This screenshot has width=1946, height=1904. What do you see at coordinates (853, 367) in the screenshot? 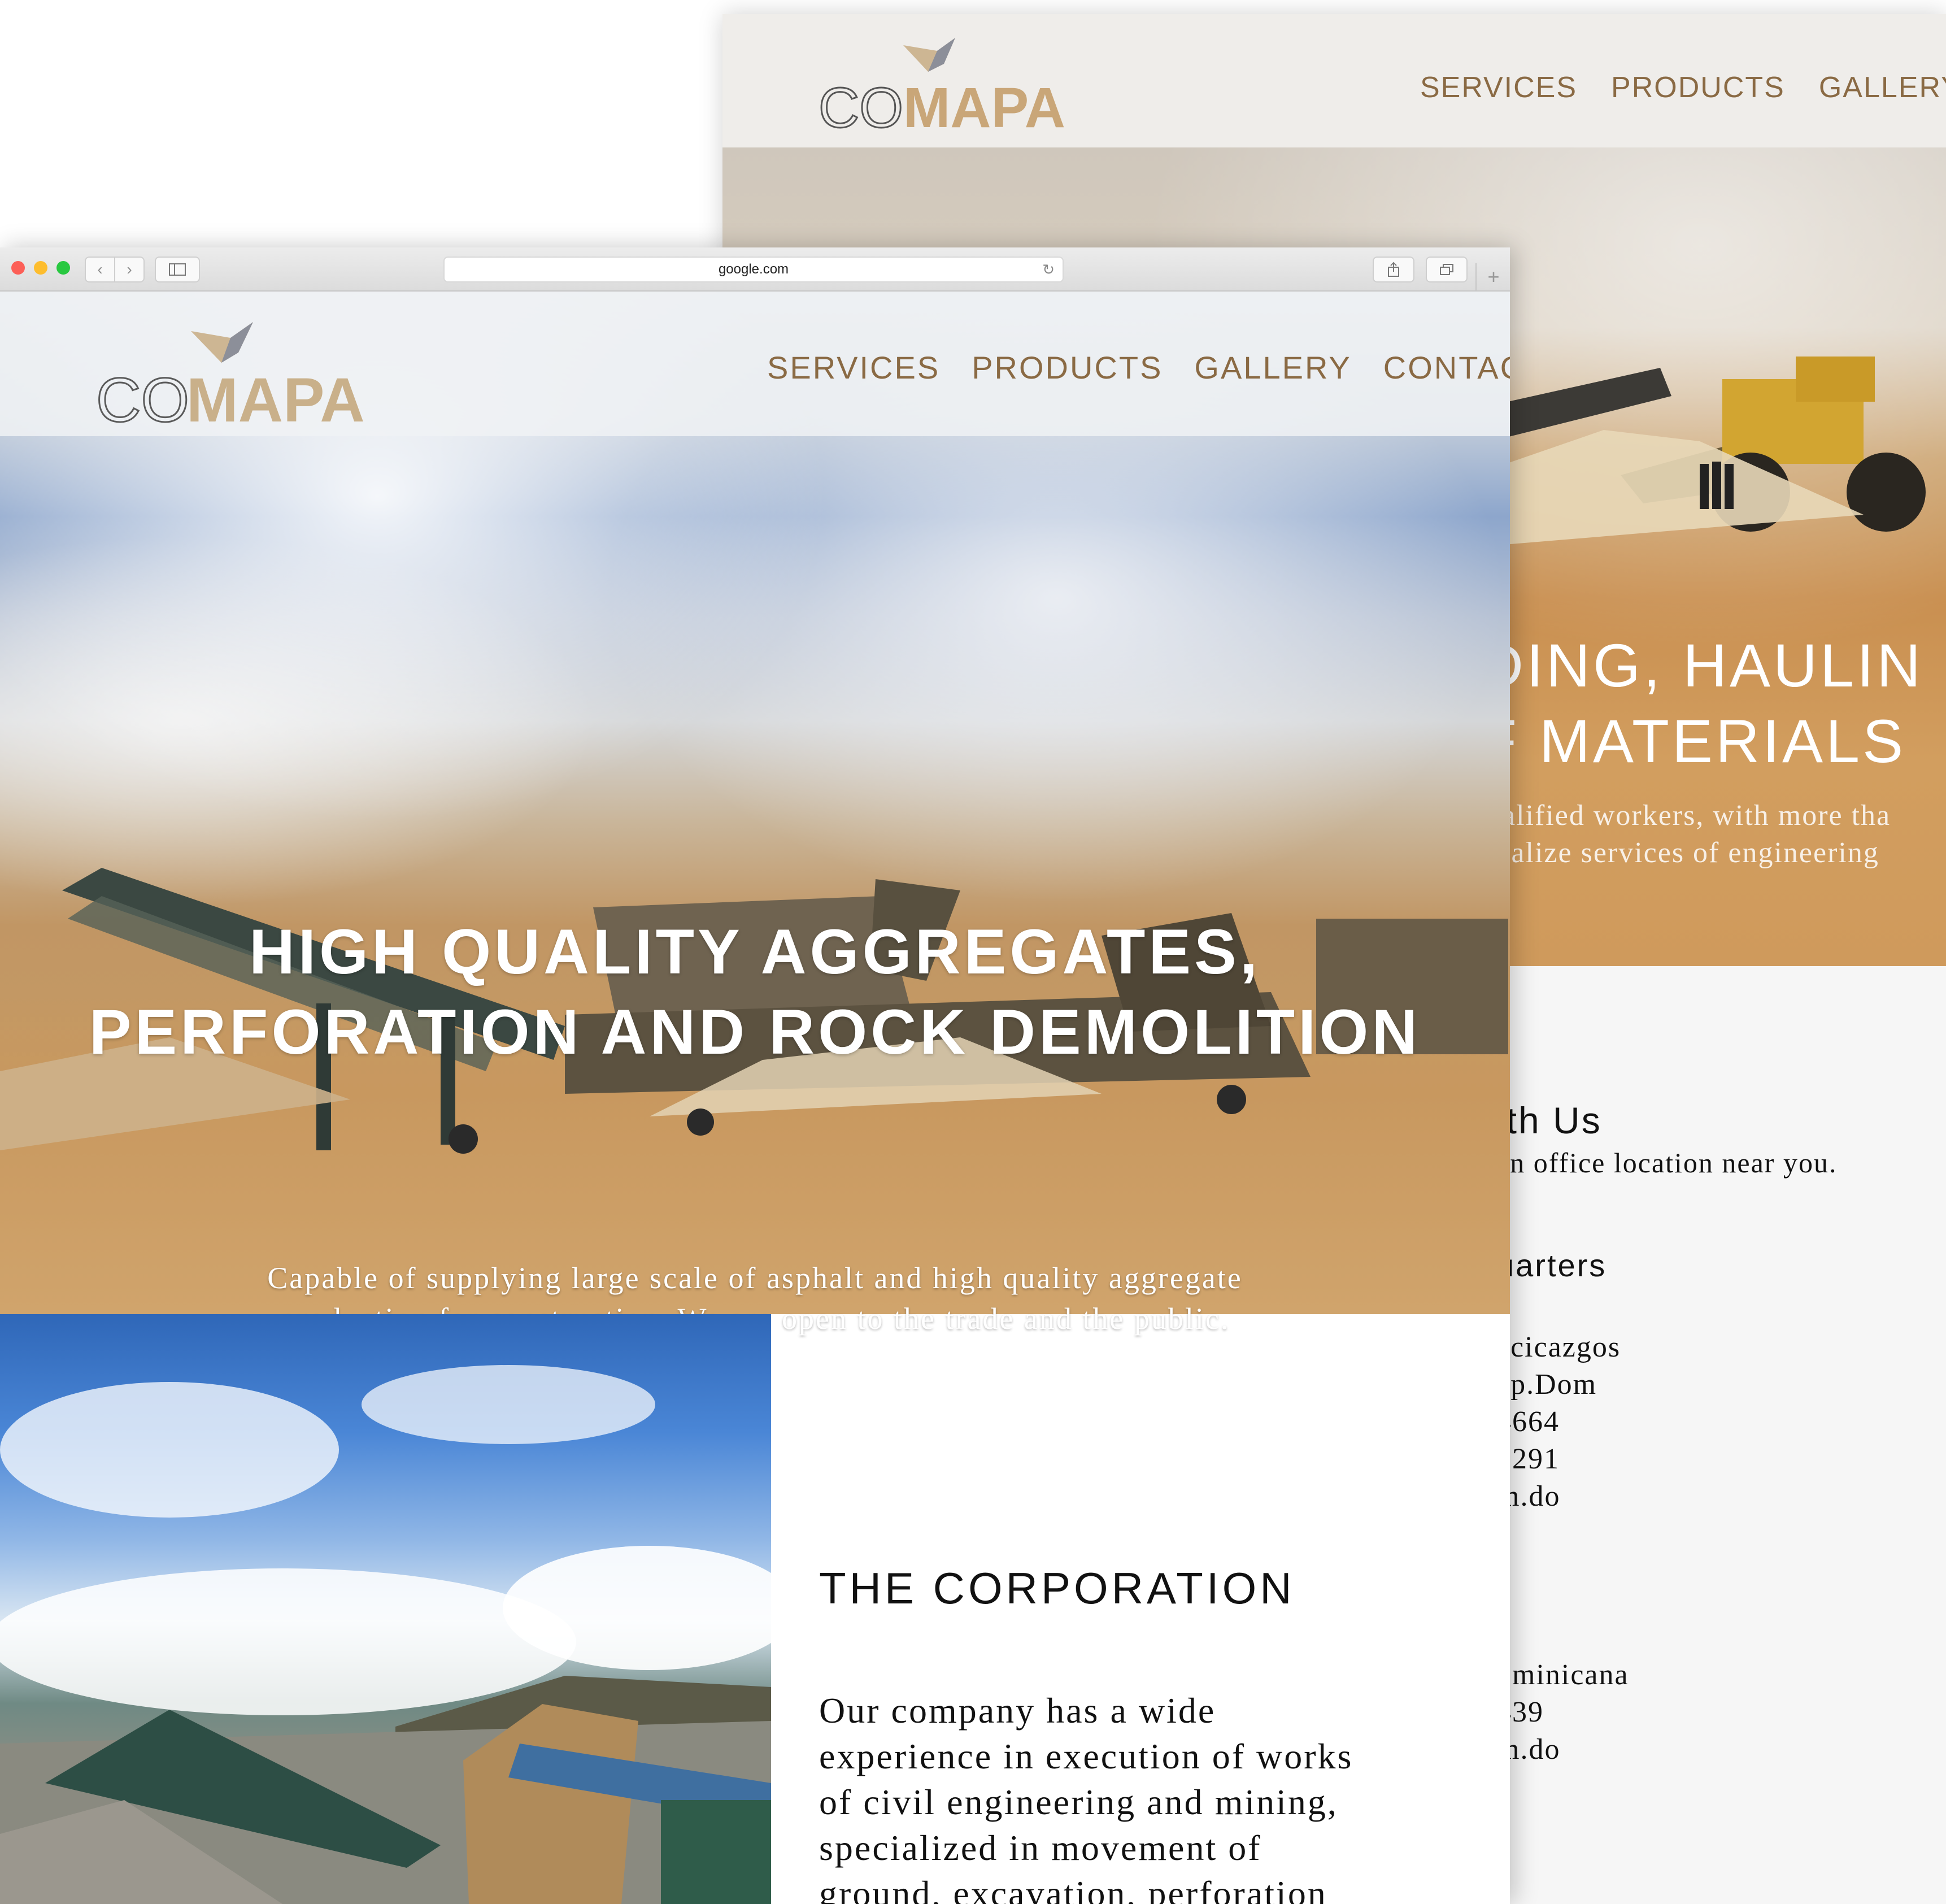
I see `nav-services: SERVICES` at bounding box center [853, 367].